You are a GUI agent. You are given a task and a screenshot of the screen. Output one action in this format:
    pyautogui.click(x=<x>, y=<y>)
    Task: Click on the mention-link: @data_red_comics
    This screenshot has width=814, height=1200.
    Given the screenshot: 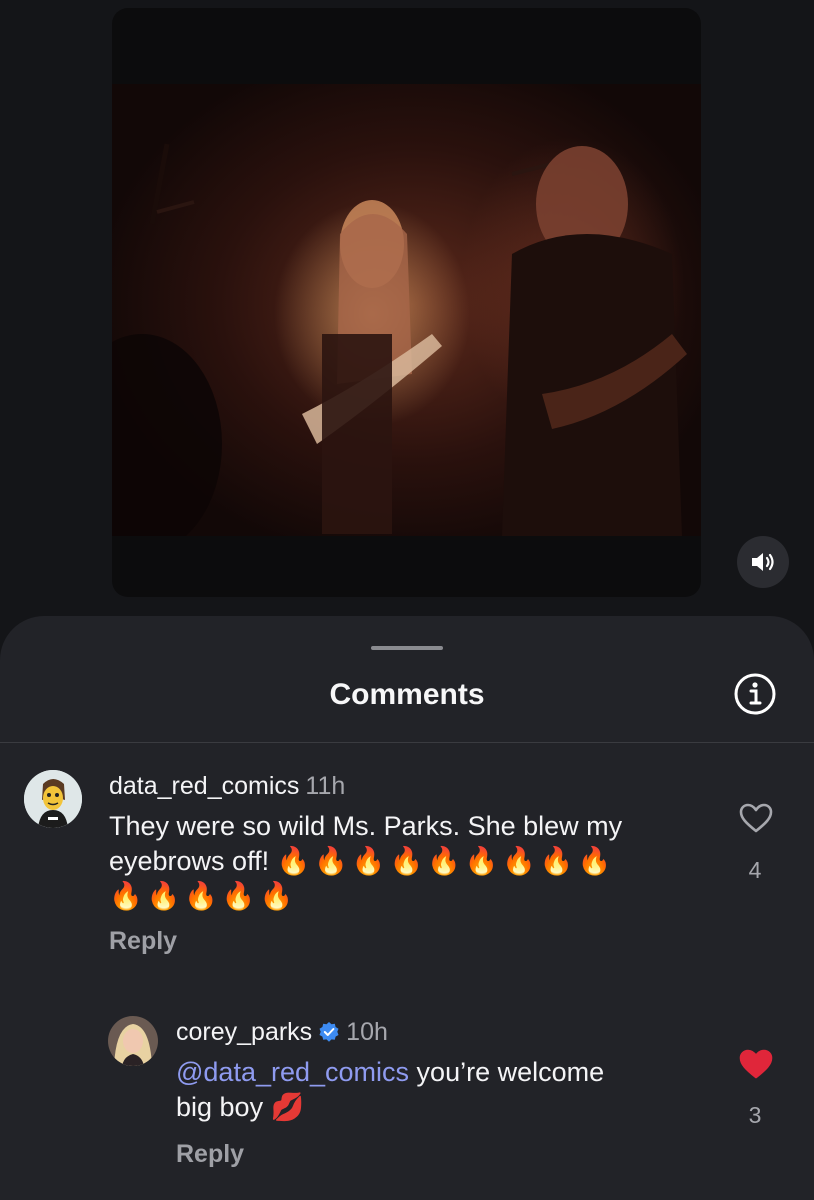 What is the action you would take?
    pyautogui.click(x=292, y=1072)
    